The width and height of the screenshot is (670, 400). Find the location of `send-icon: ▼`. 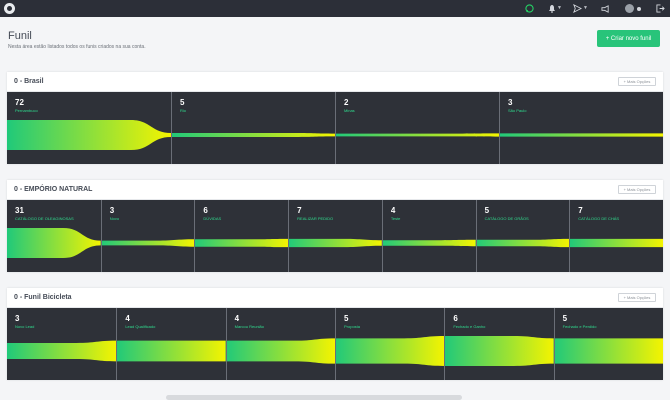

send-icon: ▼ is located at coordinates (580, 8).